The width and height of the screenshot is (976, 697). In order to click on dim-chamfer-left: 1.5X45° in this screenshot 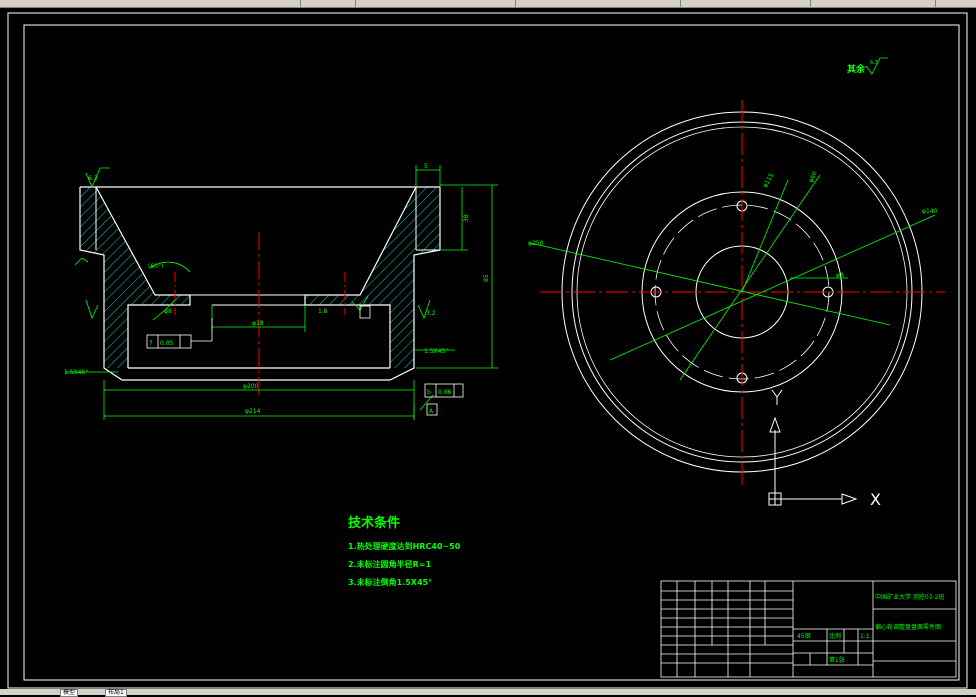, I will do `click(76, 372)`.